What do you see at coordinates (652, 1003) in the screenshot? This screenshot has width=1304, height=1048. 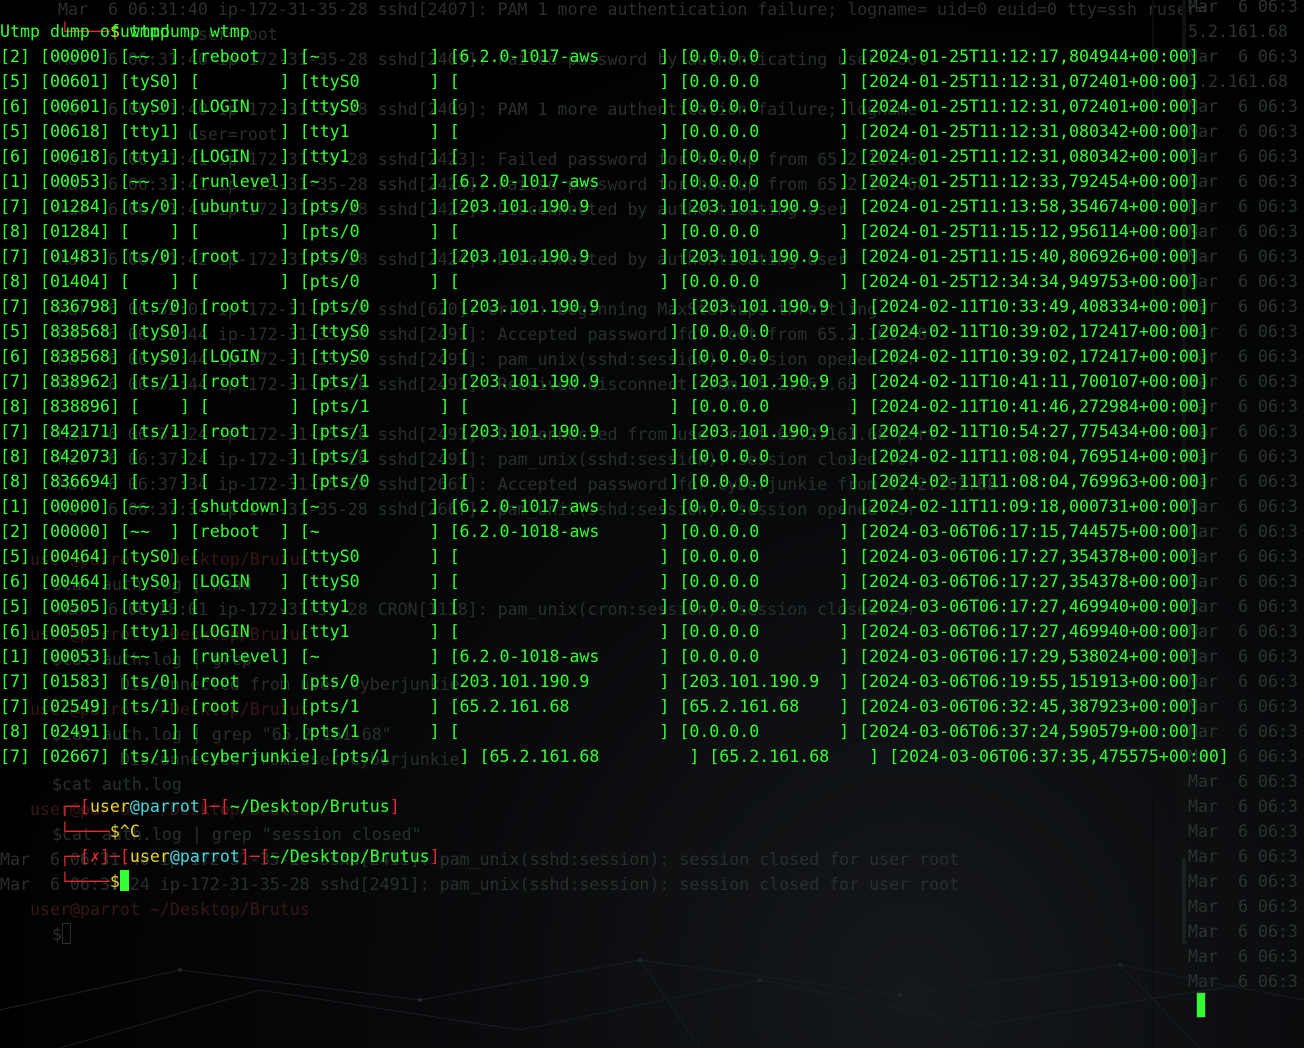 I see `wallpaper-decoration` at bounding box center [652, 1003].